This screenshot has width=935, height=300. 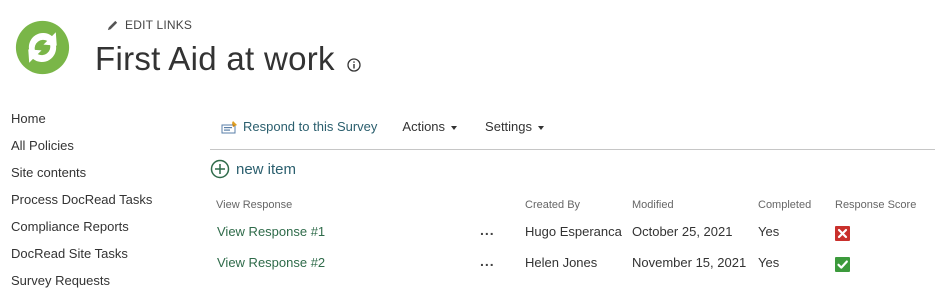 I want to click on site-title: First Aid at work, so click(x=215, y=59).